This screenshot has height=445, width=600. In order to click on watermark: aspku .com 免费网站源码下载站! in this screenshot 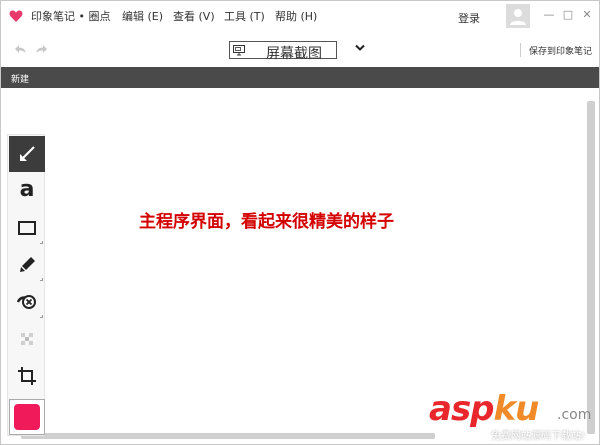, I will do `click(514, 415)`.